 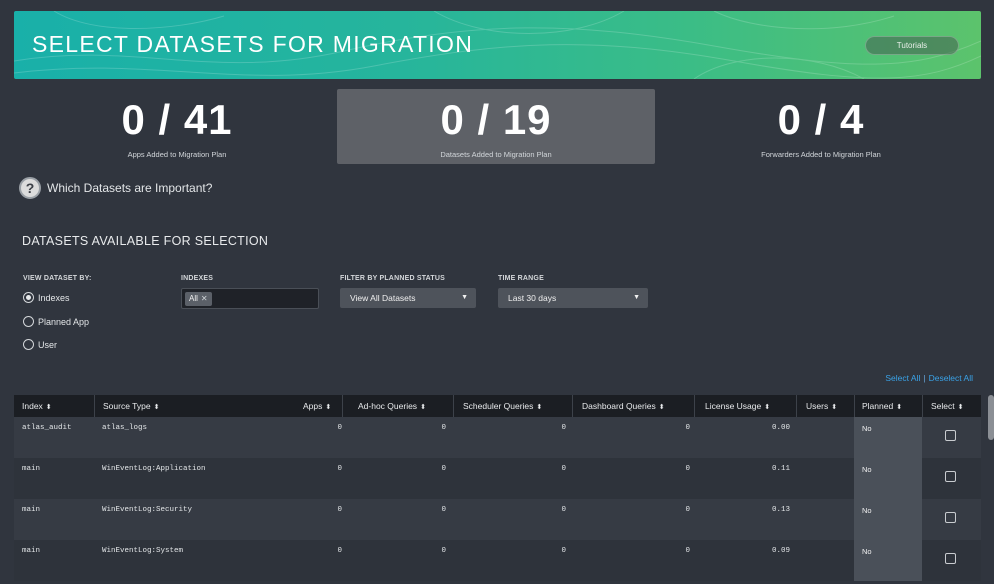 What do you see at coordinates (126, 406) in the screenshot?
I see `column-header-source-type: Source Type ⬍` at bounding box center [126, 406].